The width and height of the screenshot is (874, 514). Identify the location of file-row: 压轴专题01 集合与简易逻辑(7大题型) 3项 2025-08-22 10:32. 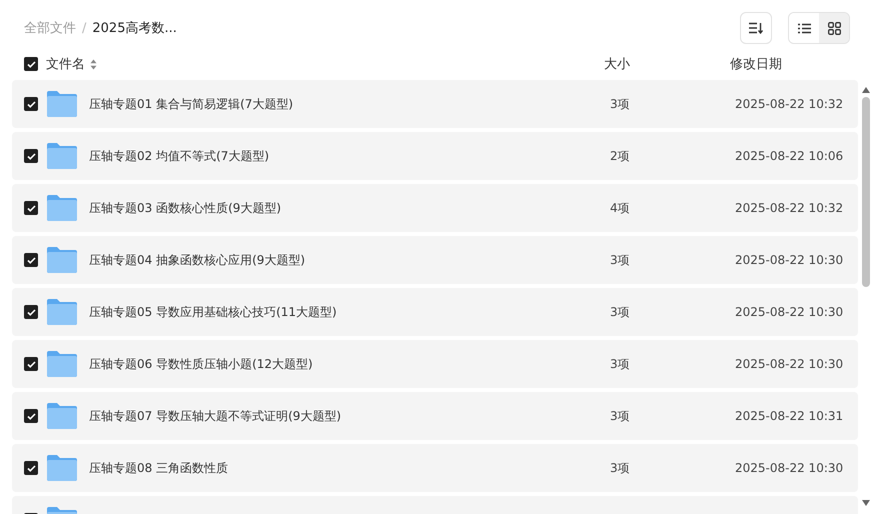
(435, 104).